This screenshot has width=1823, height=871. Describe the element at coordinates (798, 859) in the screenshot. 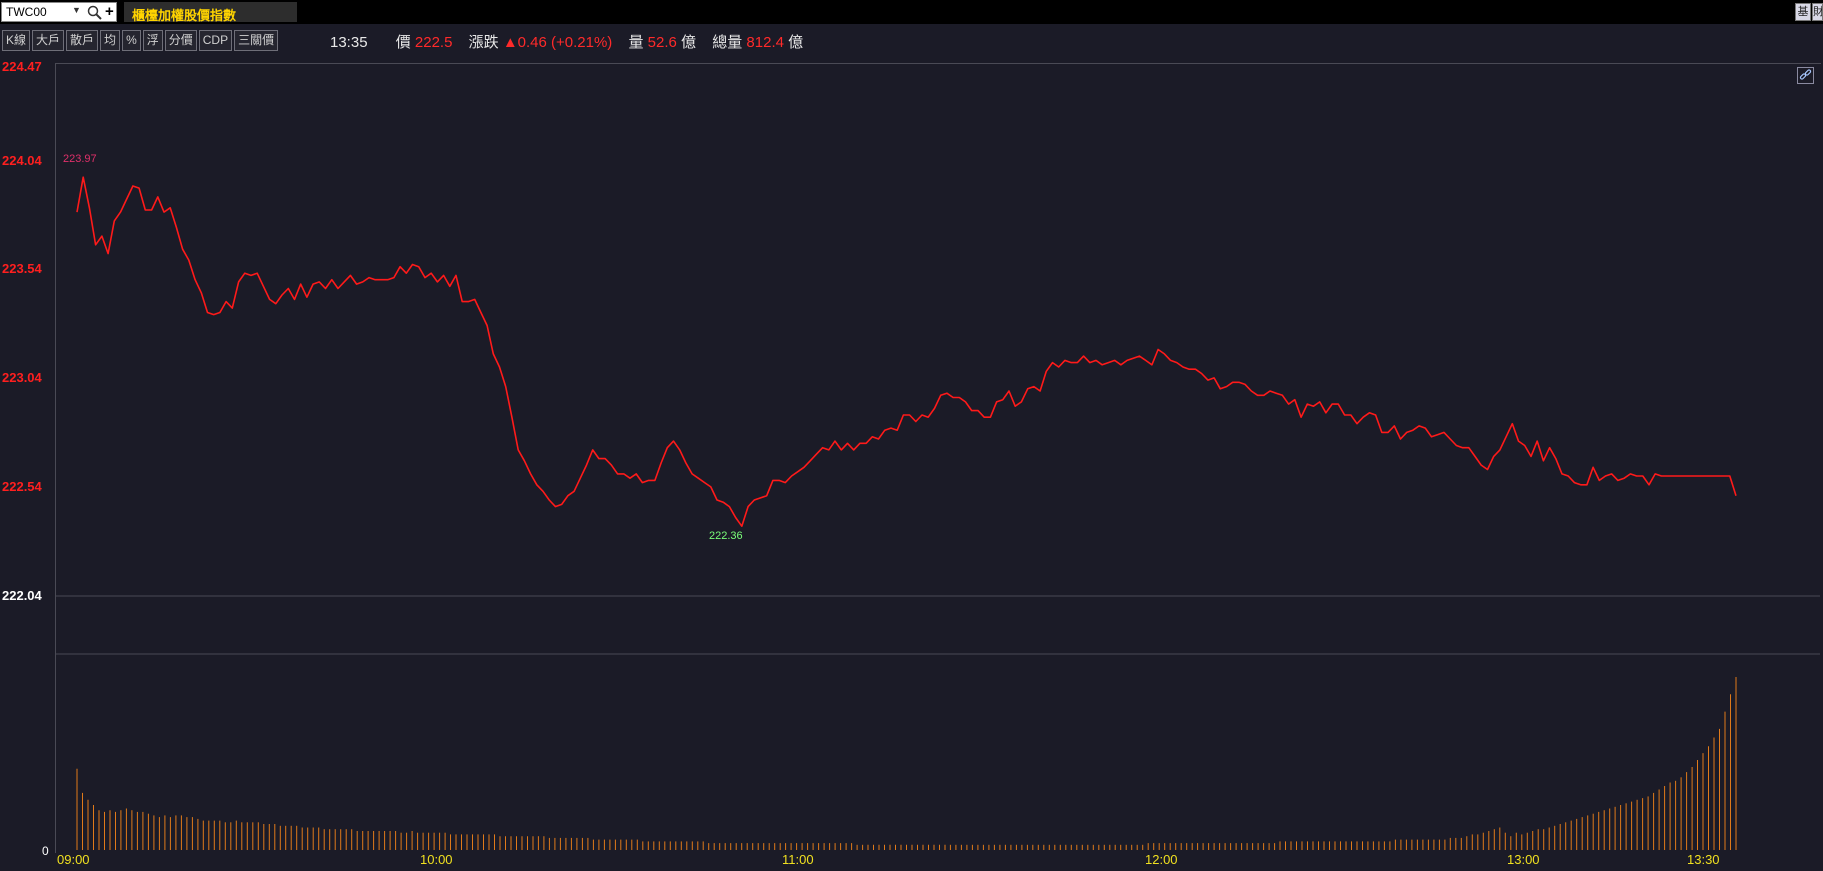

I see `x-tick-label: 11:00` at that location.